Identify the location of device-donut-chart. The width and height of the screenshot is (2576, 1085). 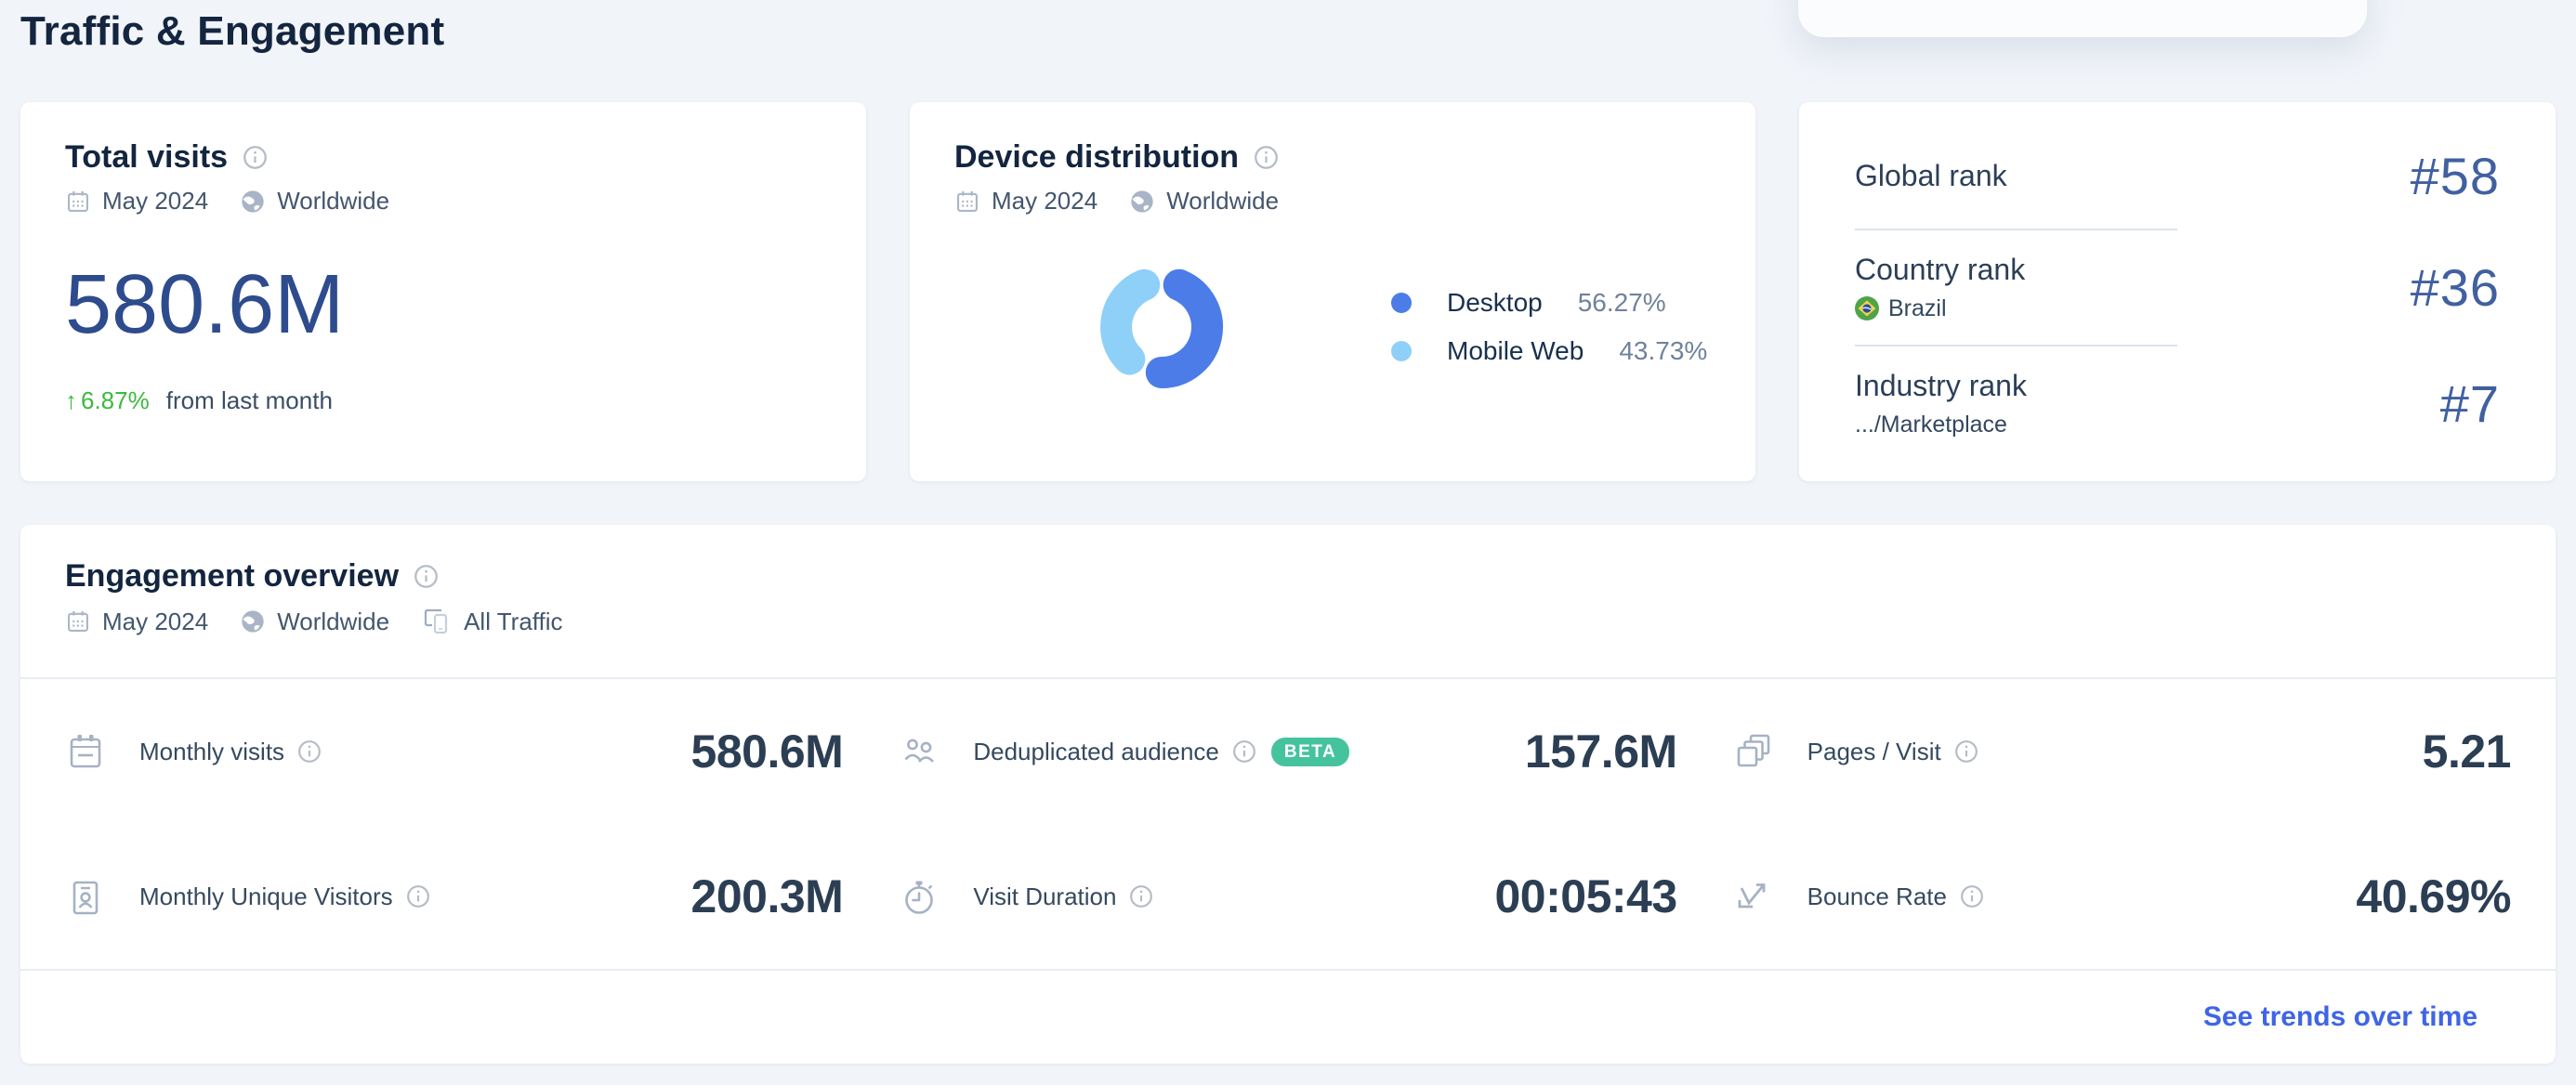
(1161, 327).